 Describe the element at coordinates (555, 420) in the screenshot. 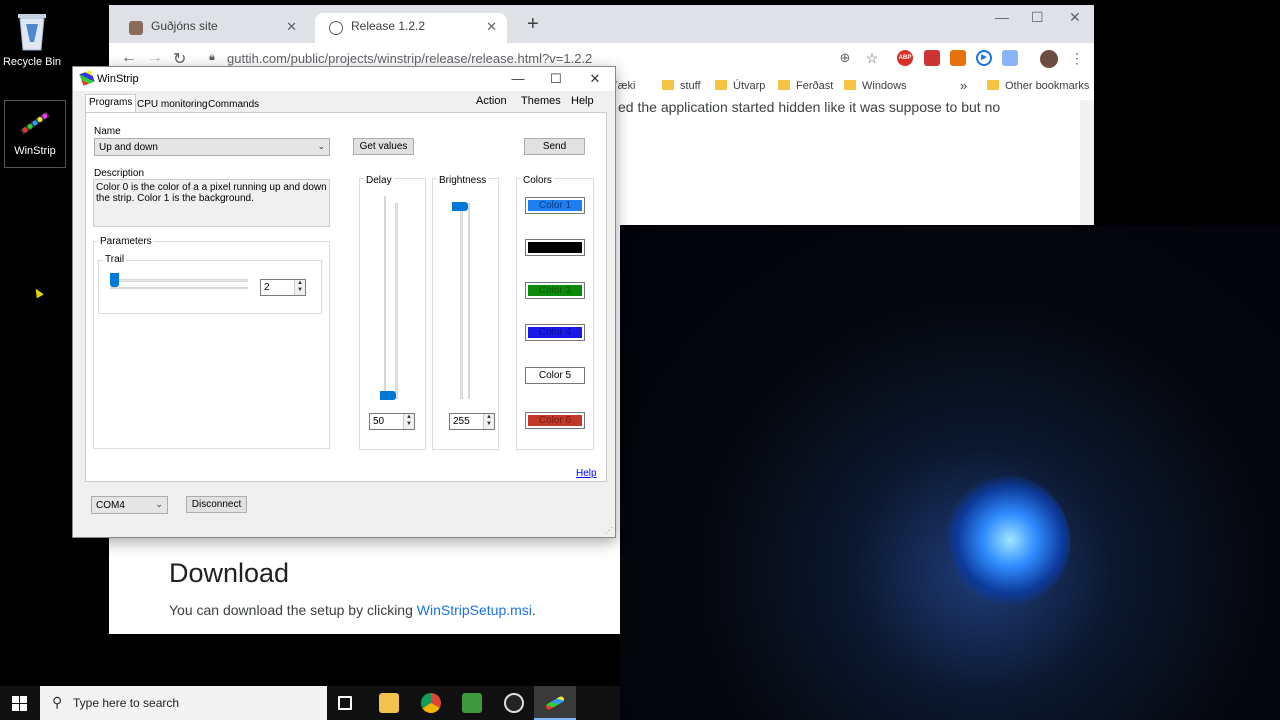

I see `color-6-button: Color 6` at that location.